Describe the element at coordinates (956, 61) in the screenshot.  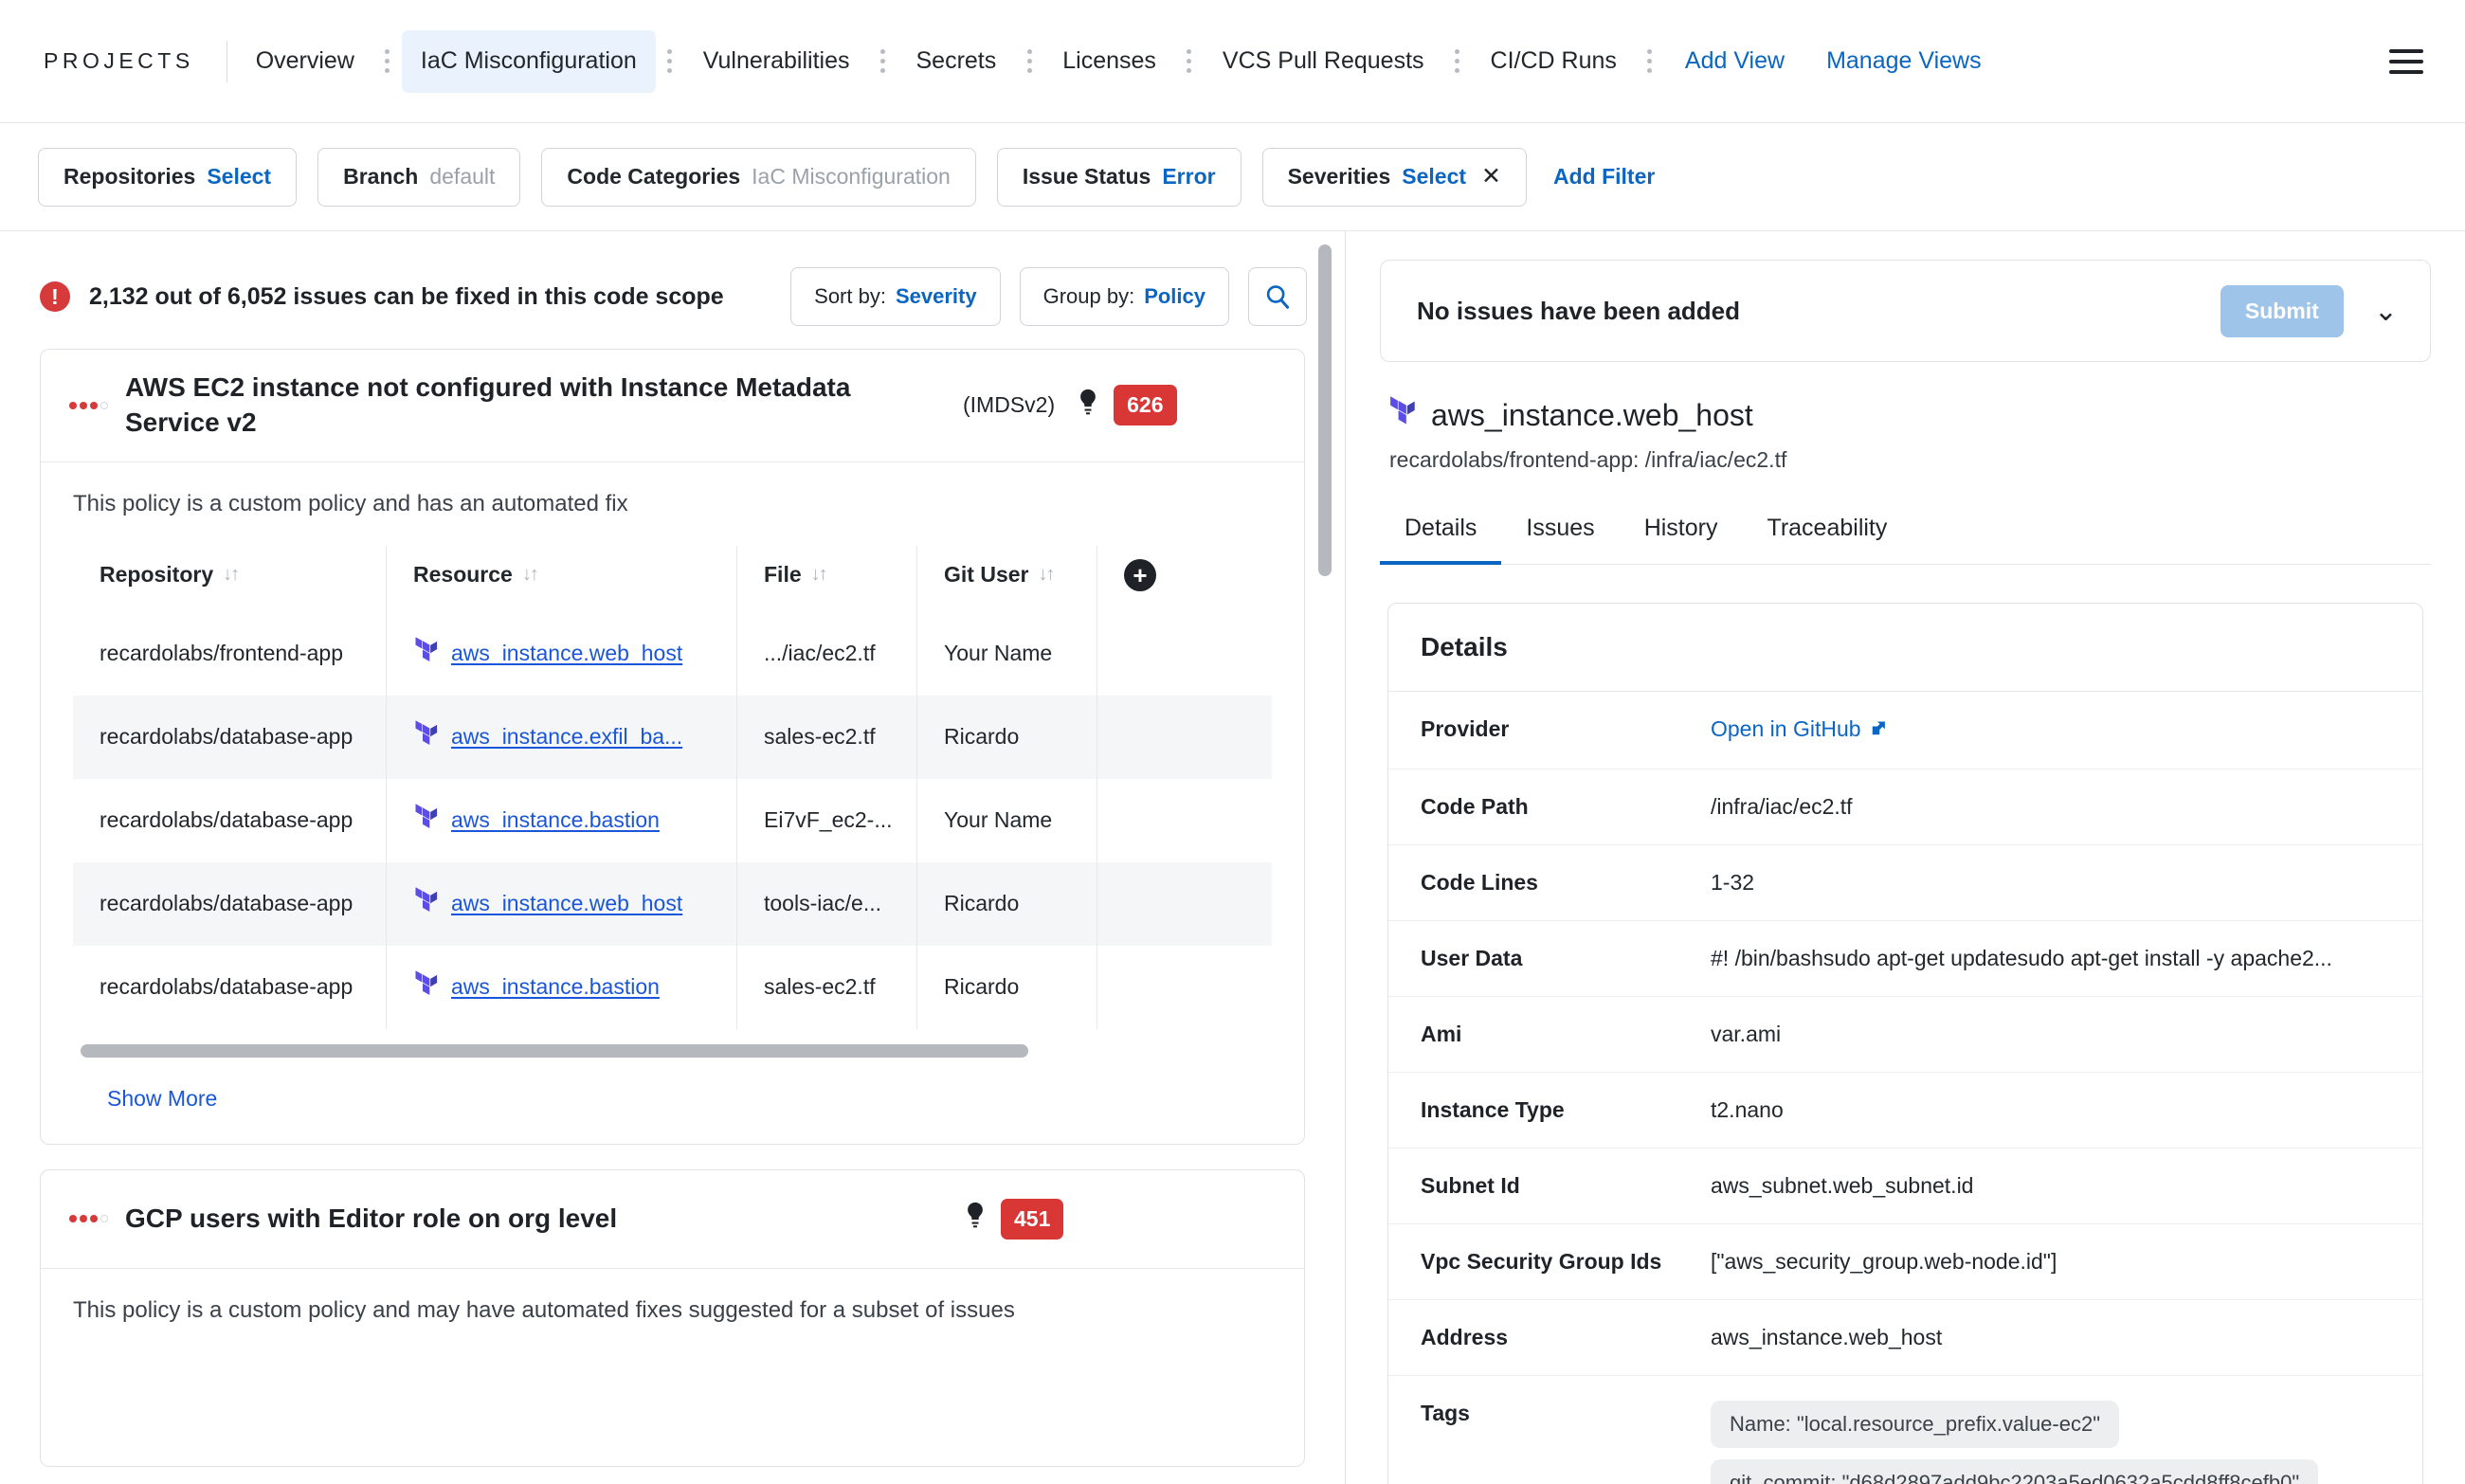
I see `nav-tab-secrets: Secrets` at that location.